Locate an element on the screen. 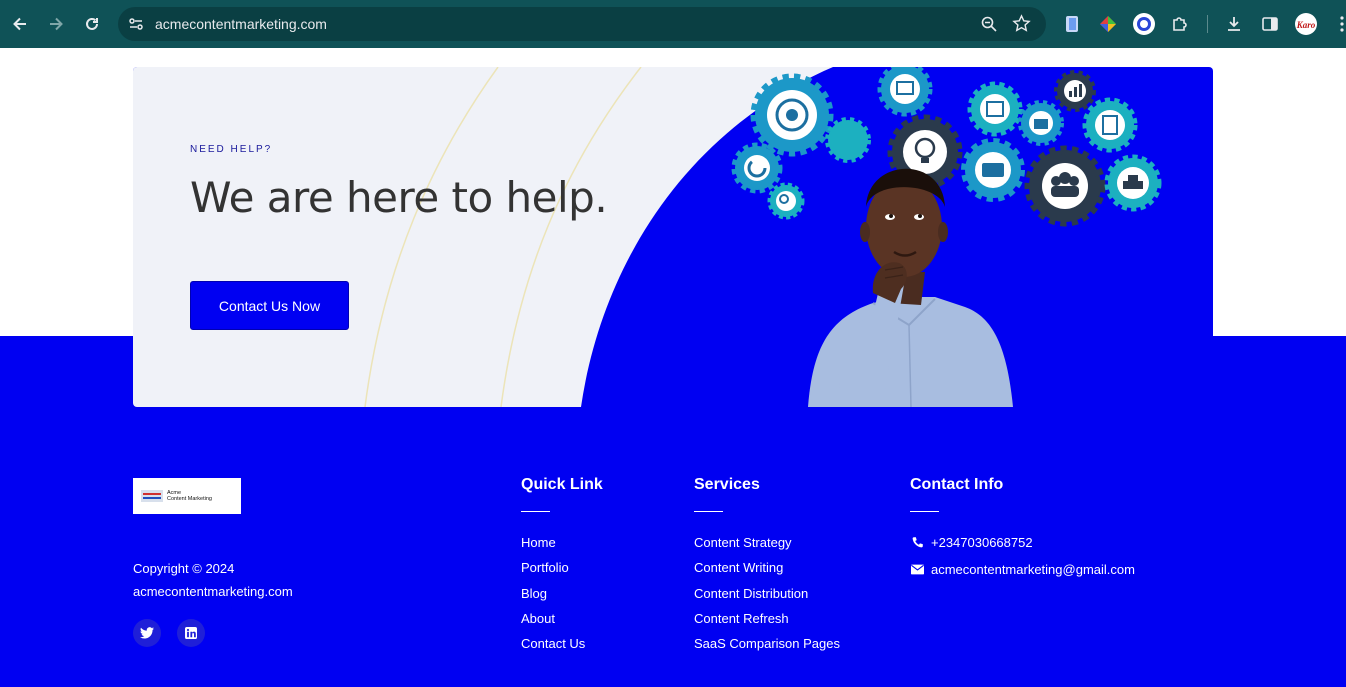 This screenshot has width=1346, height=687. contact-email: acmecontentmarketing@gmail.com is located at coordinates (1033, 569).